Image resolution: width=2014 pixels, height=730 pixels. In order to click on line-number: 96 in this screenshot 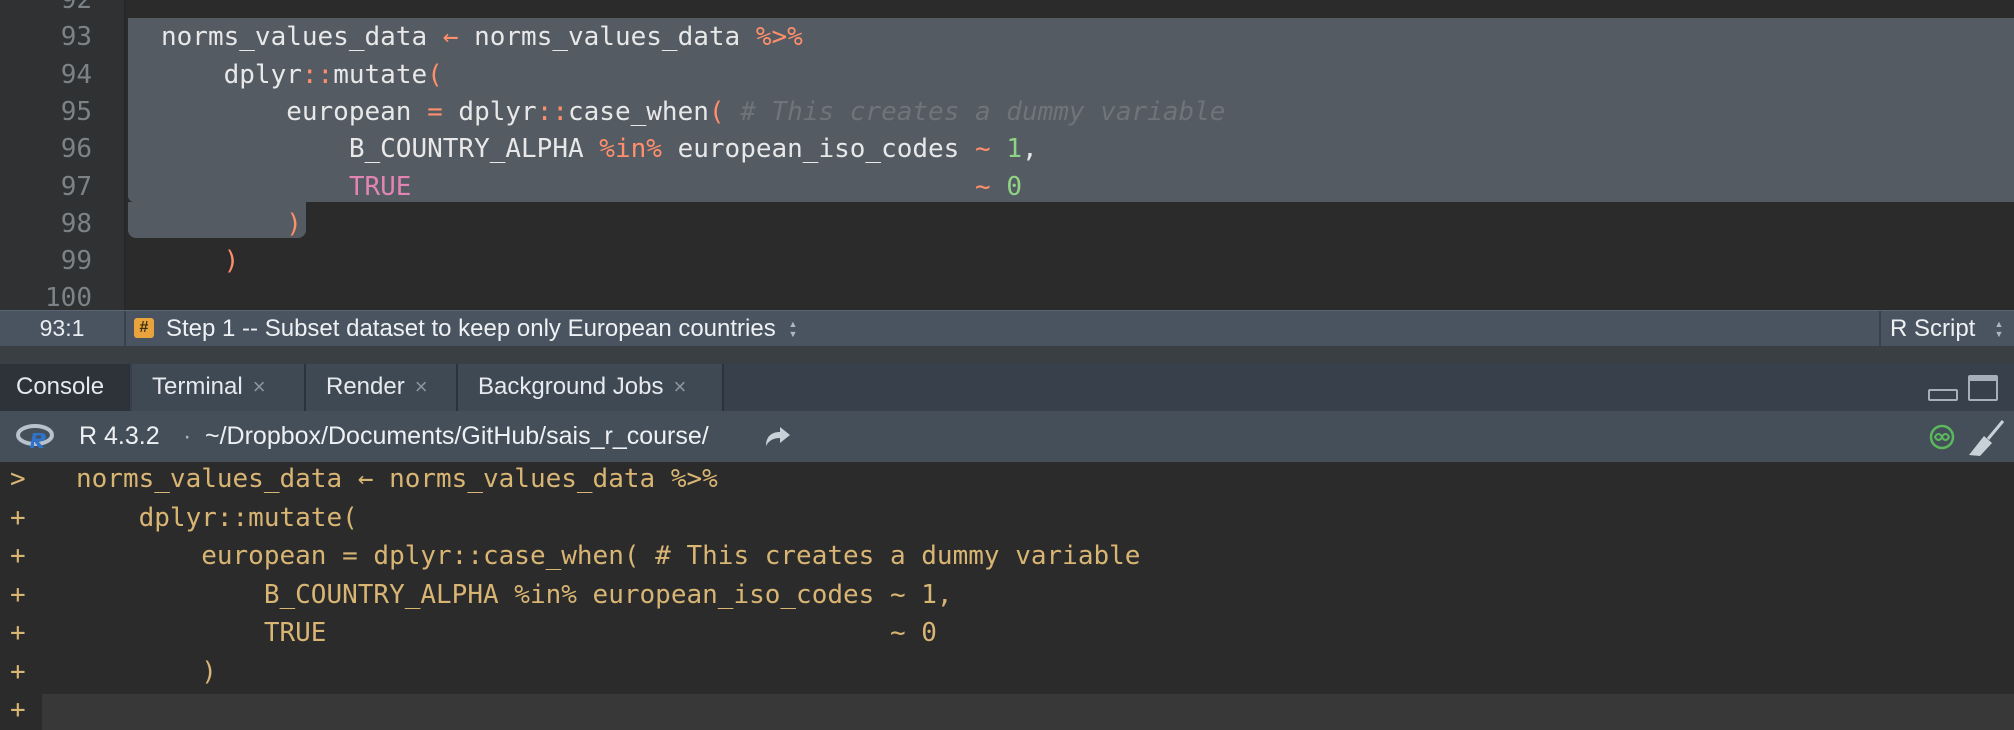, I will do `click(76, 149)`.